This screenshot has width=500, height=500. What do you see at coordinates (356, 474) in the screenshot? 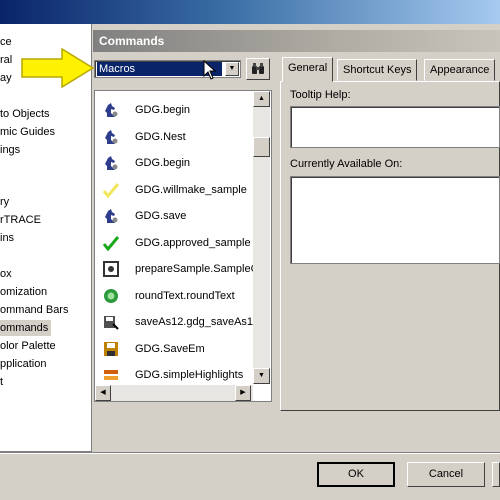
I see `ok-button: OK` at bounding box center [356, 474].